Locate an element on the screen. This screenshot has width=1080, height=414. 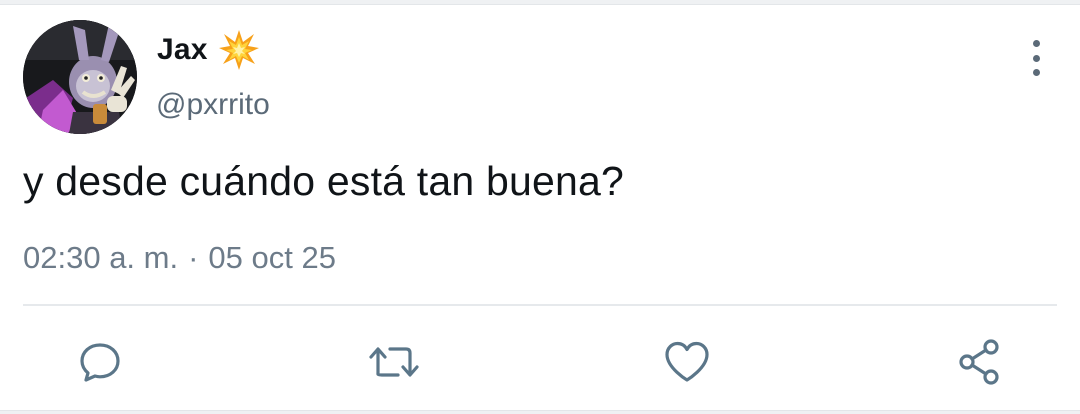
more-options-button is located at coordinates (1036, 58).